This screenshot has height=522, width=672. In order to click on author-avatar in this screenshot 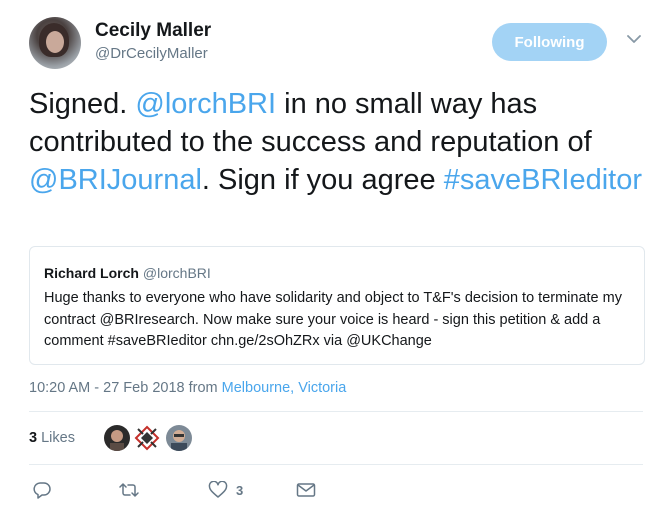, I will do `click(55, 43)`.